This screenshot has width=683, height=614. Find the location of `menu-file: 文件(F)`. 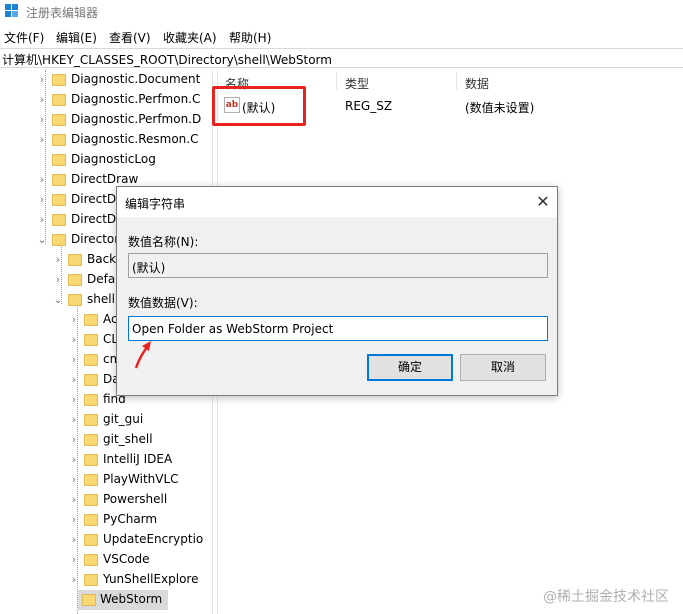

menu-file: 文件(F) is located at coordinates (24, 37).